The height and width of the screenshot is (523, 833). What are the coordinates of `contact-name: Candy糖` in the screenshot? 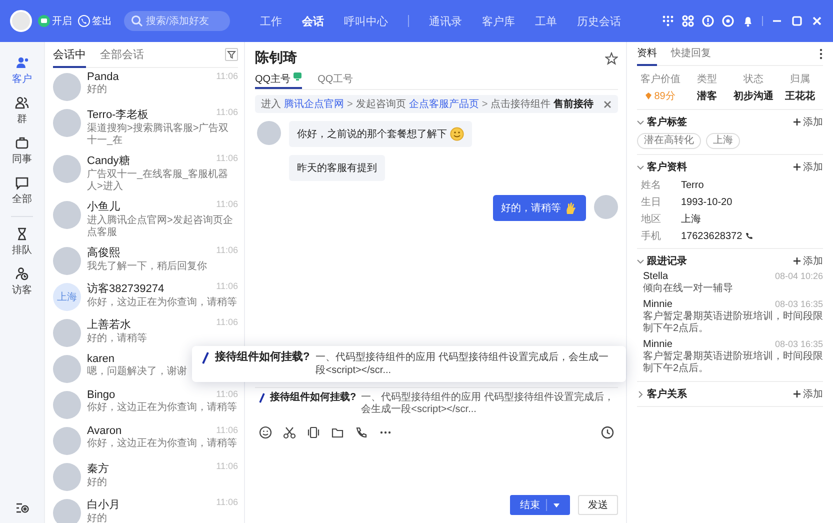 It's located at (108, 161).